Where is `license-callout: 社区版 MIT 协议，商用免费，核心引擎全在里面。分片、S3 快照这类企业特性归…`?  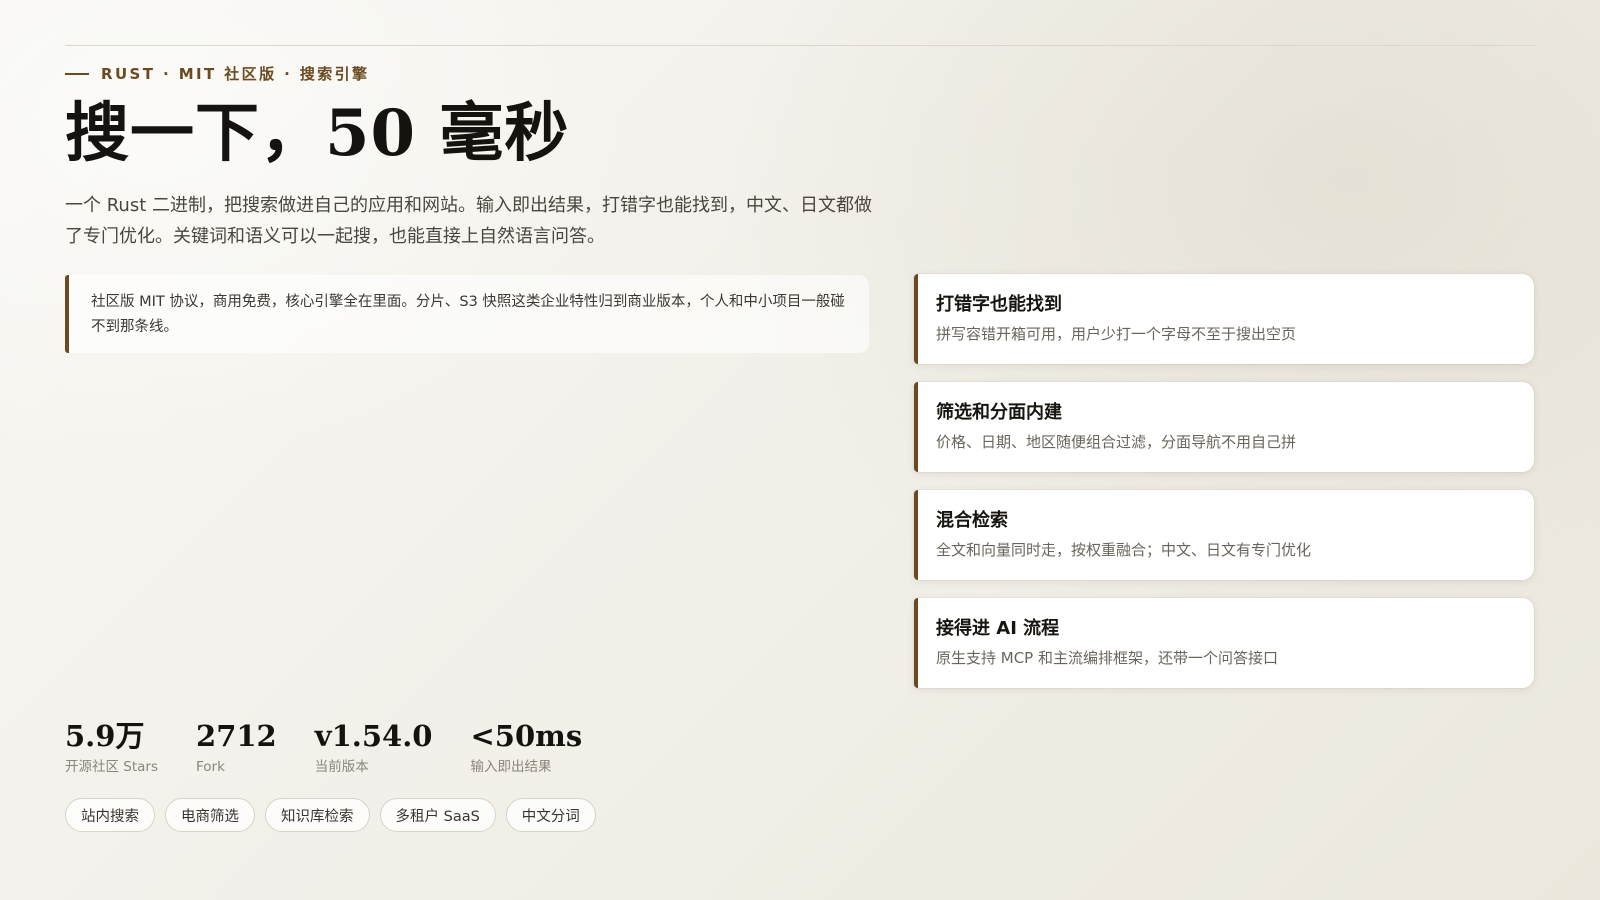 license-callout: 社区版 MIT 协议，商用免费，核心引擎全在里面。分片、S3 快照这类企业特性归… is located at coordinates (467, 314).